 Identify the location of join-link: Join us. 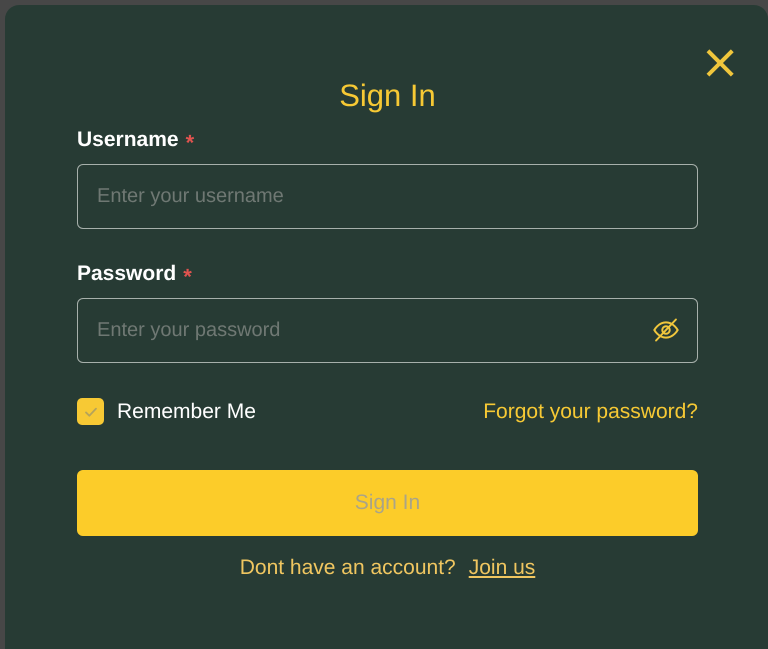
(502, 568).